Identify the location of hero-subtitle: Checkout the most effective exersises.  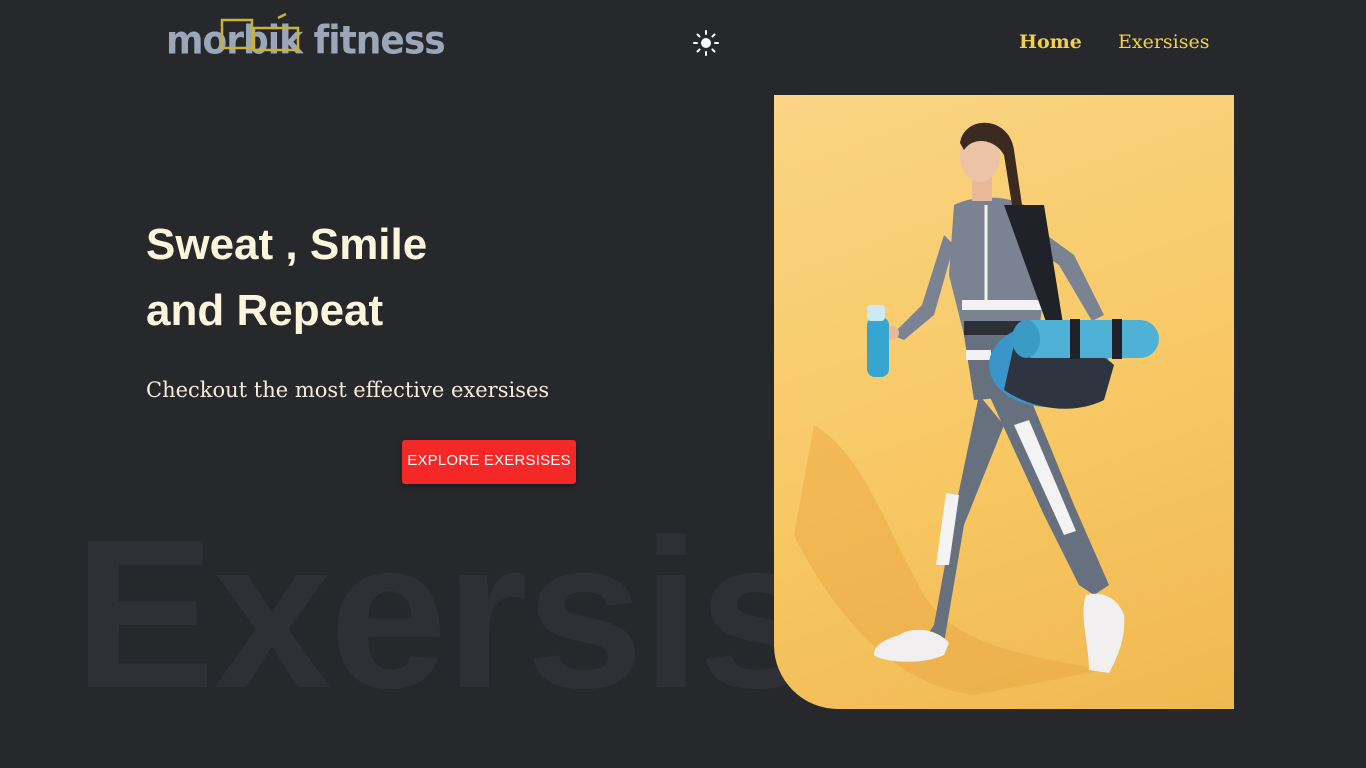
(348, 390).